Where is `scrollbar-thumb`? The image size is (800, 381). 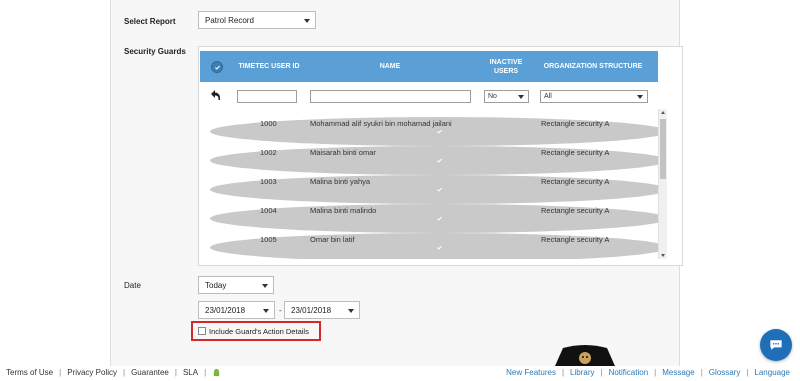
scrollbar-thumb is located at coordinates (663, 149).